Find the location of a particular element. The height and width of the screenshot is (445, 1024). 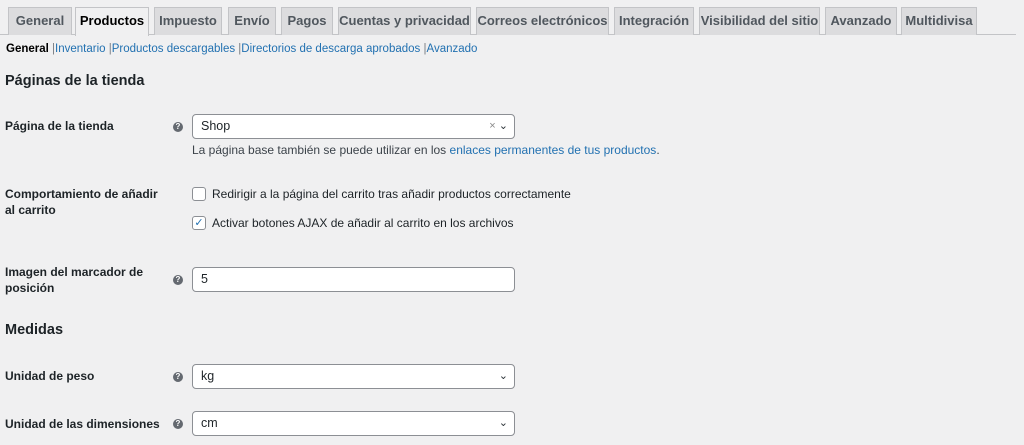

dimension-unit-value: cm is located at coordinates (209, 423).